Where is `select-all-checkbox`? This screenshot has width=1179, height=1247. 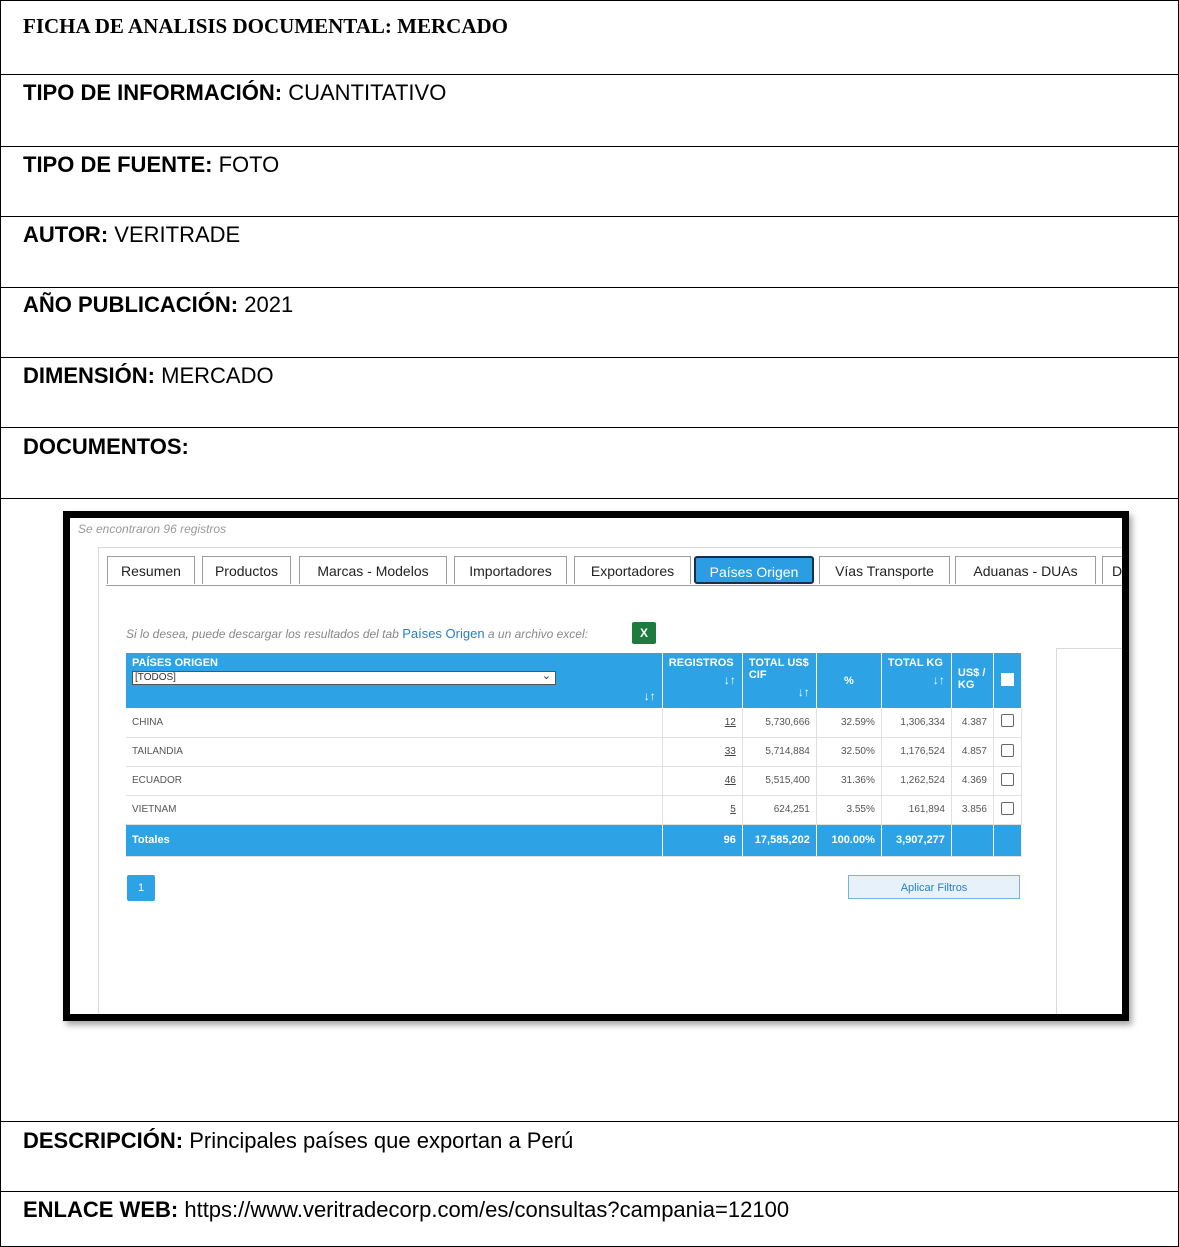 select-all-checkbox is located at coordinates (1007, 679).